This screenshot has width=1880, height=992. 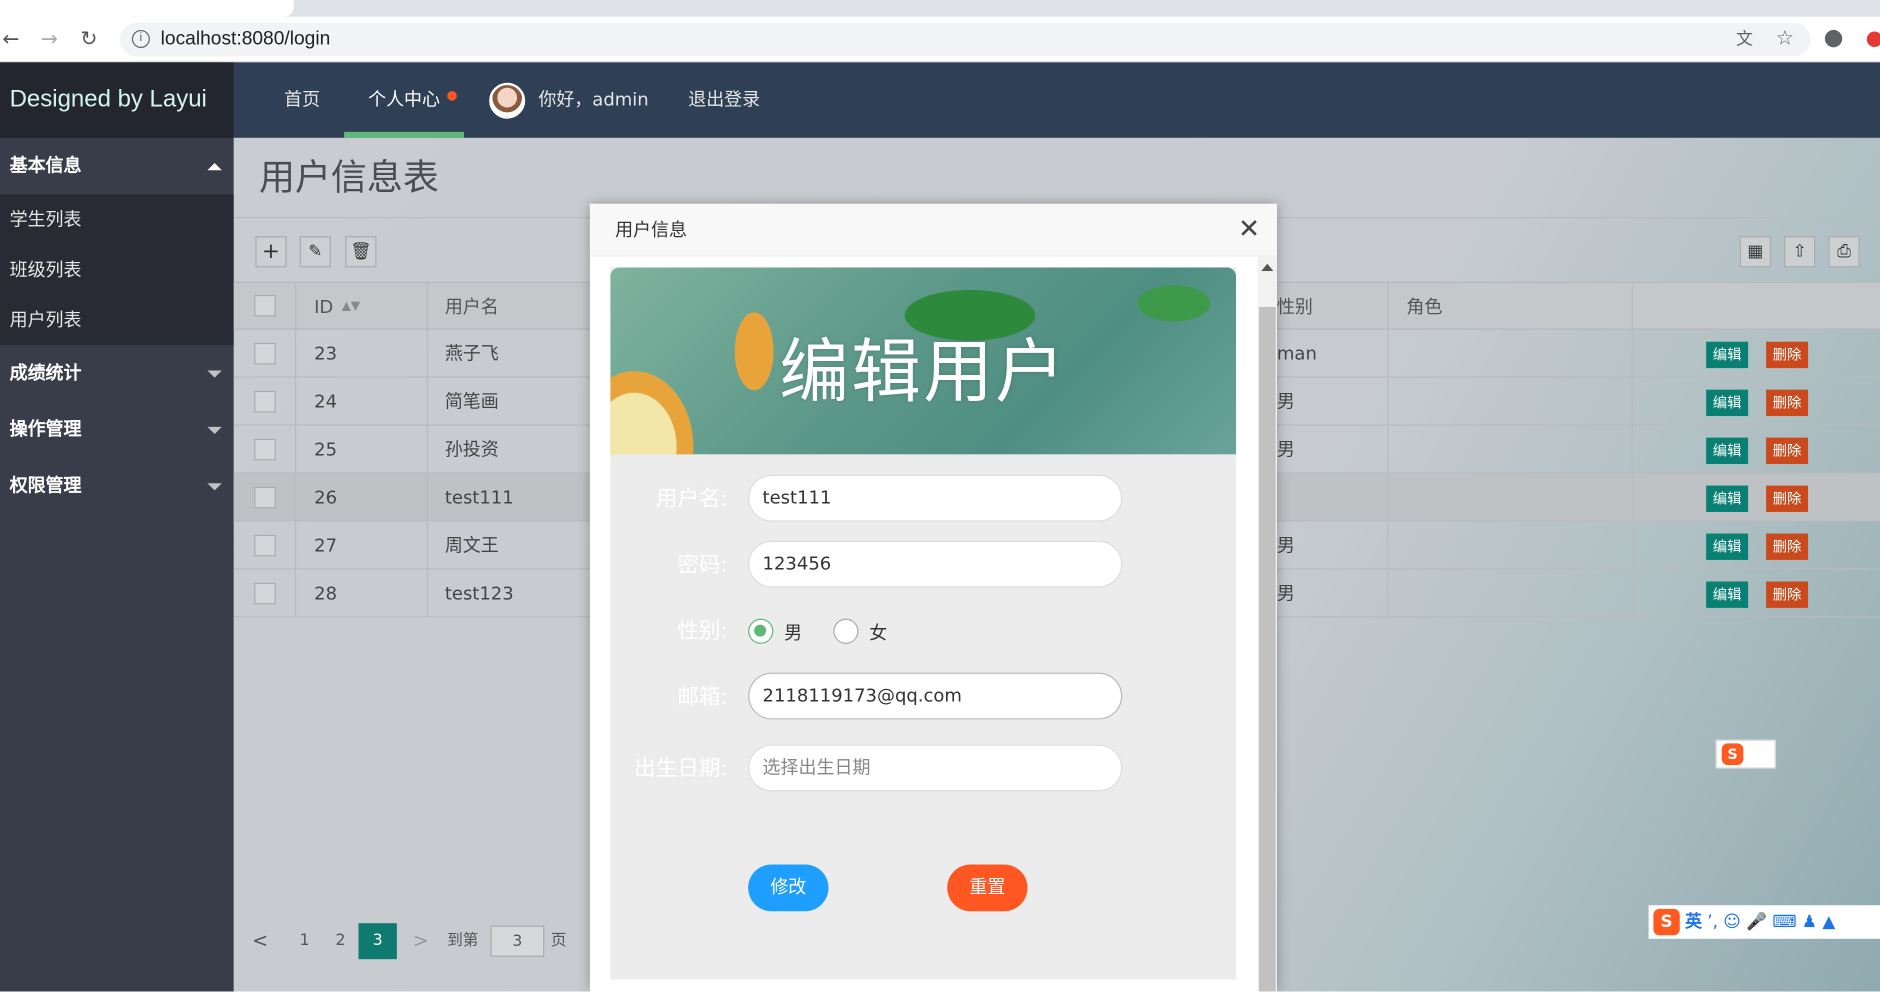 I want to click on email-field: 2118119173@qq.com, so click(x=935, y=696).